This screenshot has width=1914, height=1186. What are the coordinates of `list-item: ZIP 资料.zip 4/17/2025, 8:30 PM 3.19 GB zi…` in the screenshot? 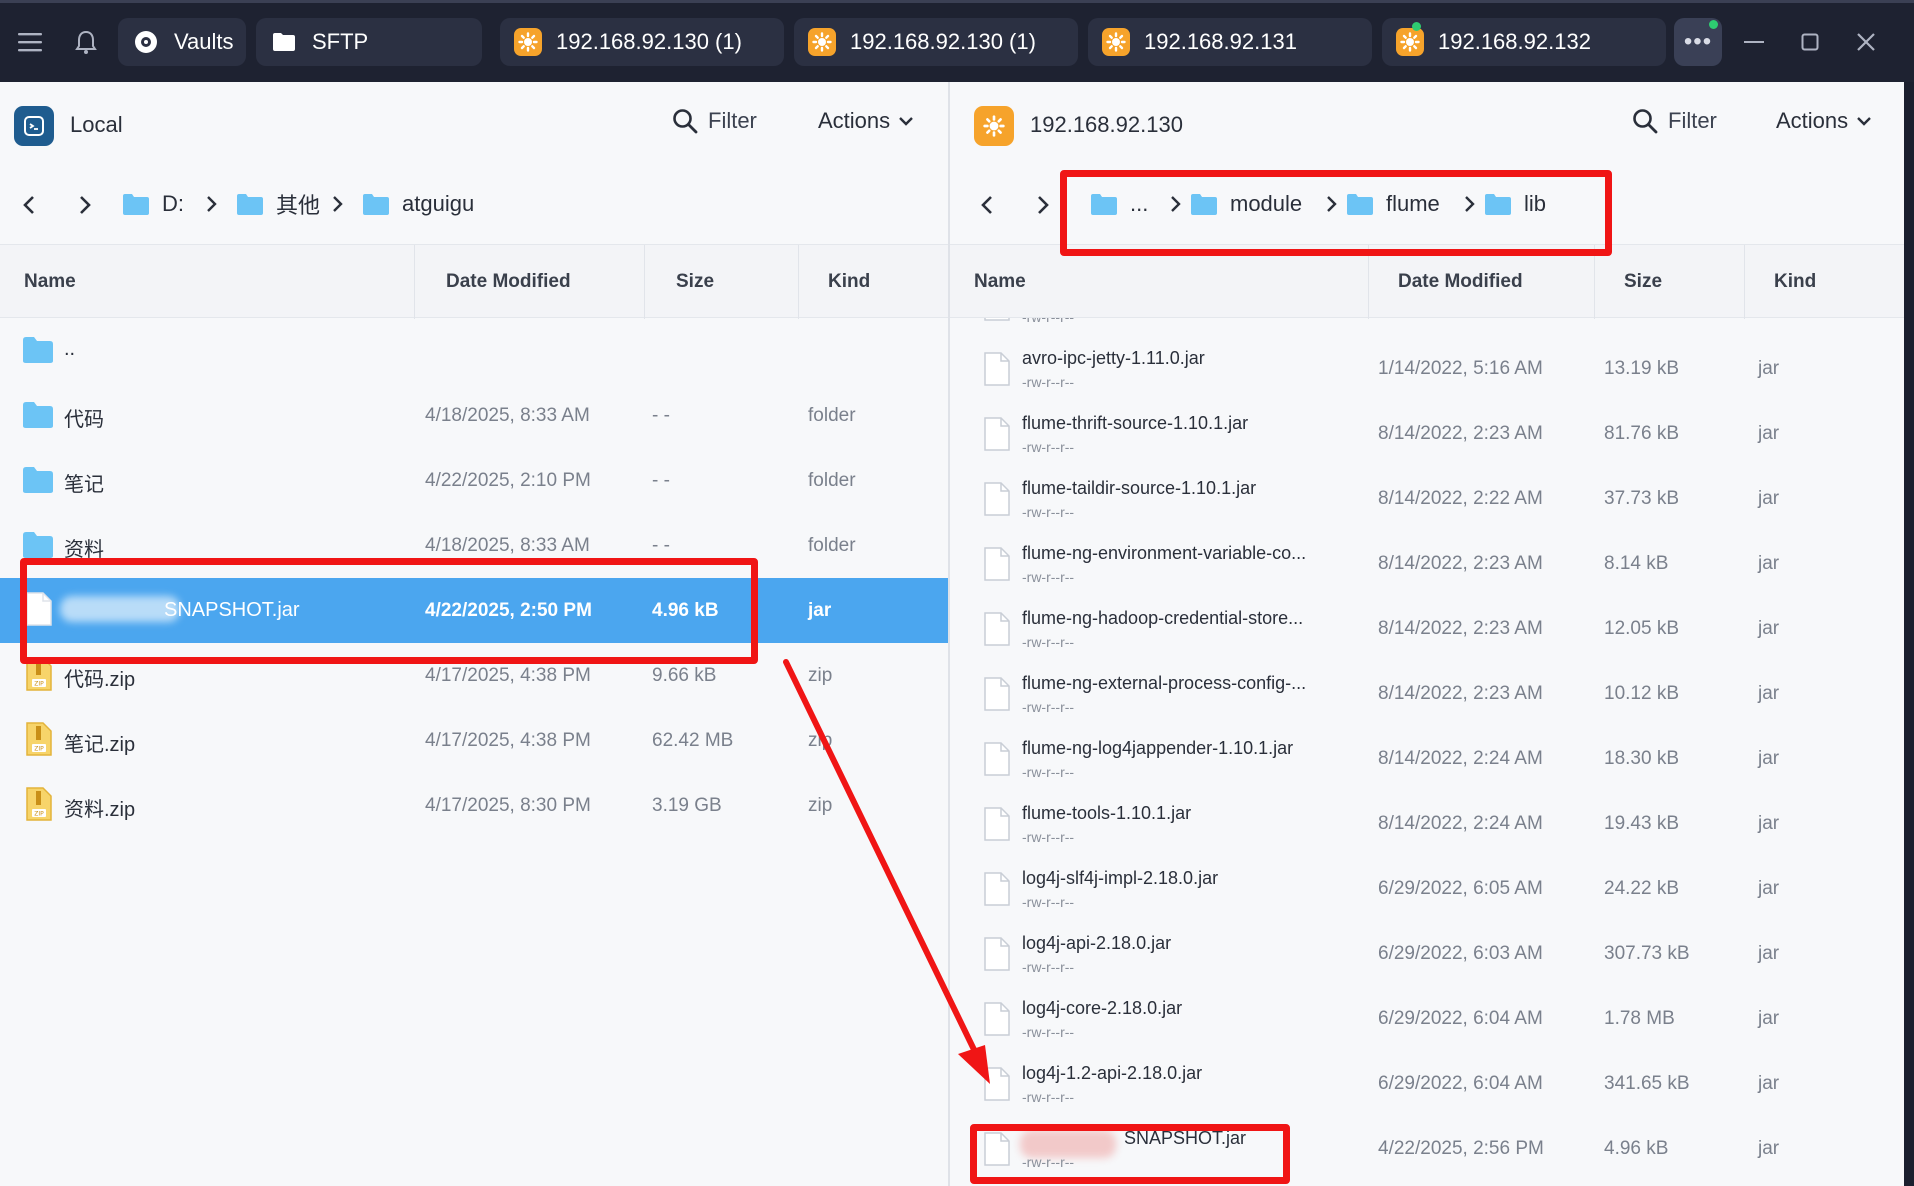 It's located at (474, 805).